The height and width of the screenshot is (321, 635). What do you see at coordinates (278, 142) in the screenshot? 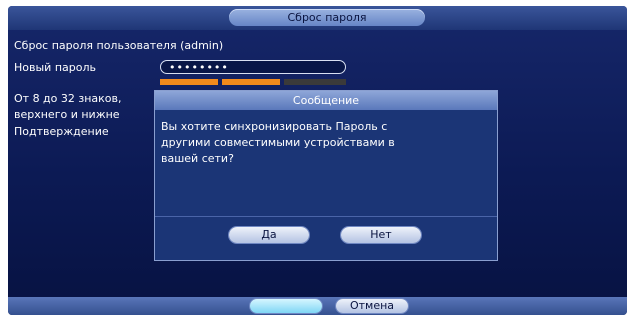
I see `message-text-line2: другими совместимыми устройствами в` at bounding box center [278, 142].